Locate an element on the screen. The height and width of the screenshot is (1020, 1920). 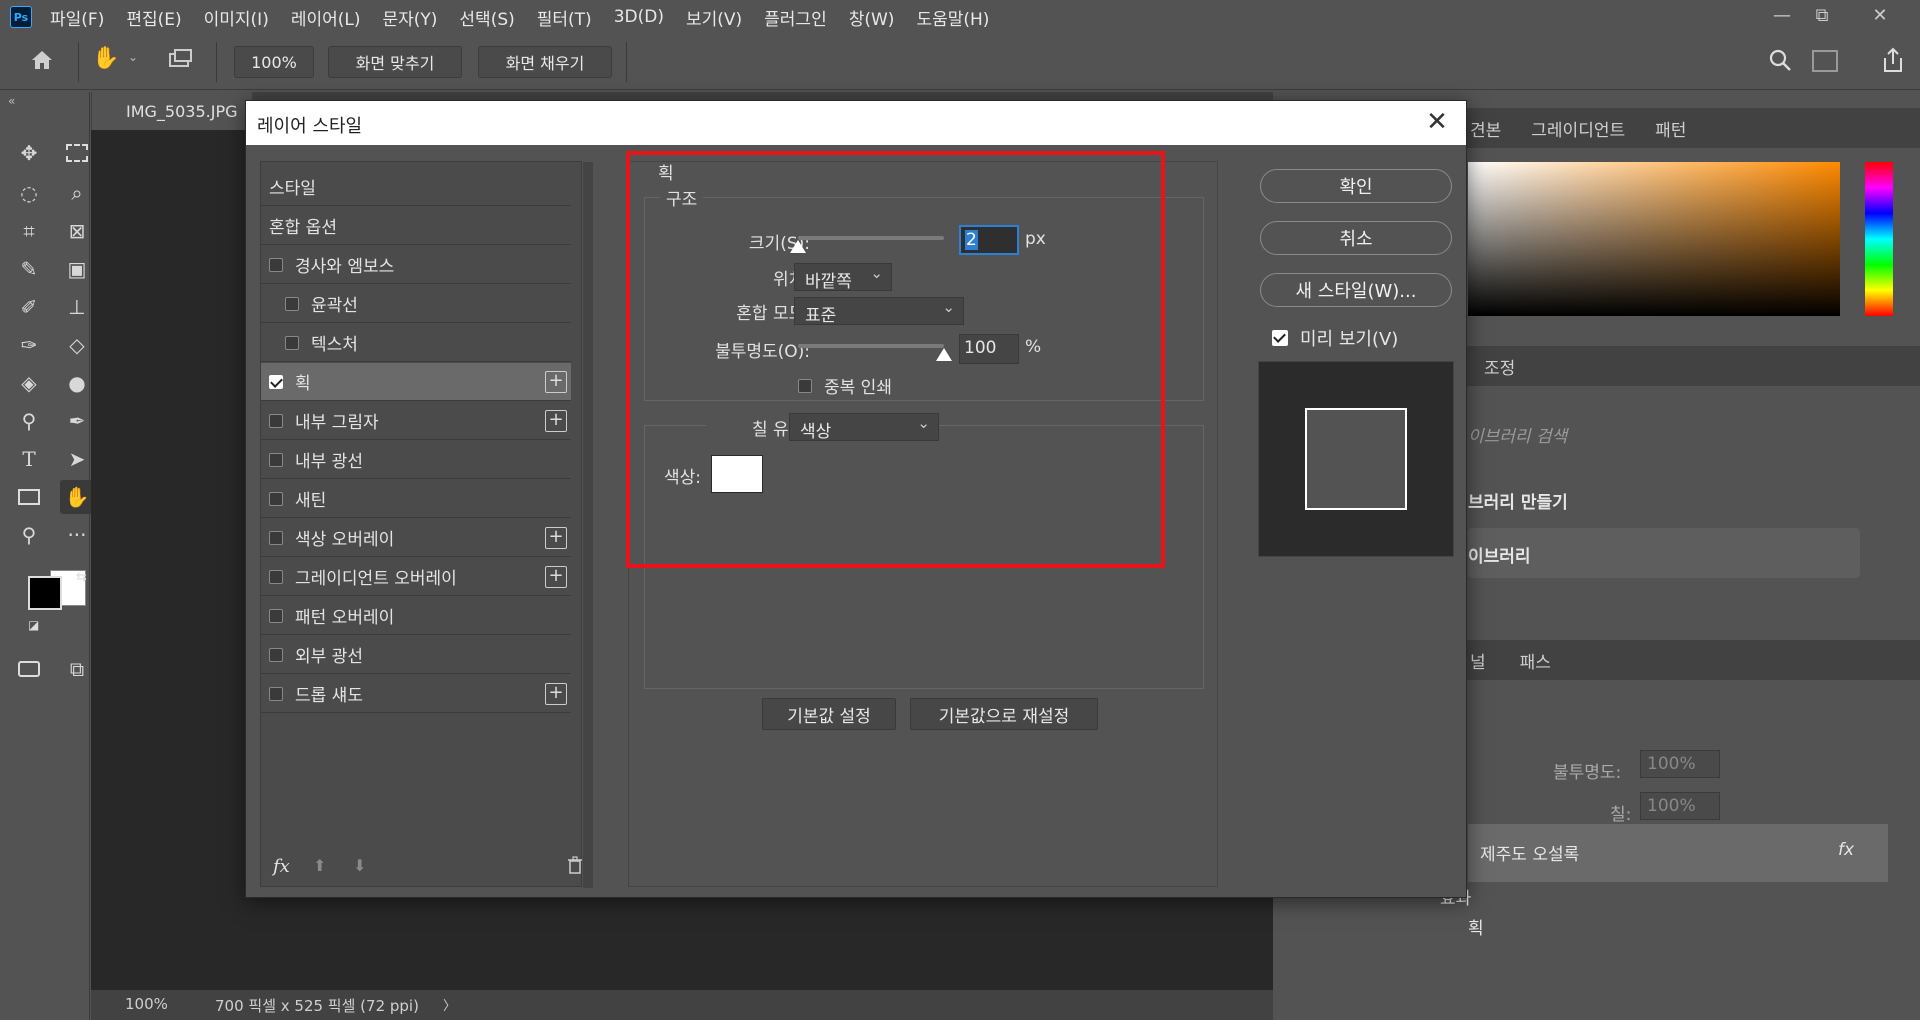
rectangle-tool-icon is located at coordinates (29, 497).